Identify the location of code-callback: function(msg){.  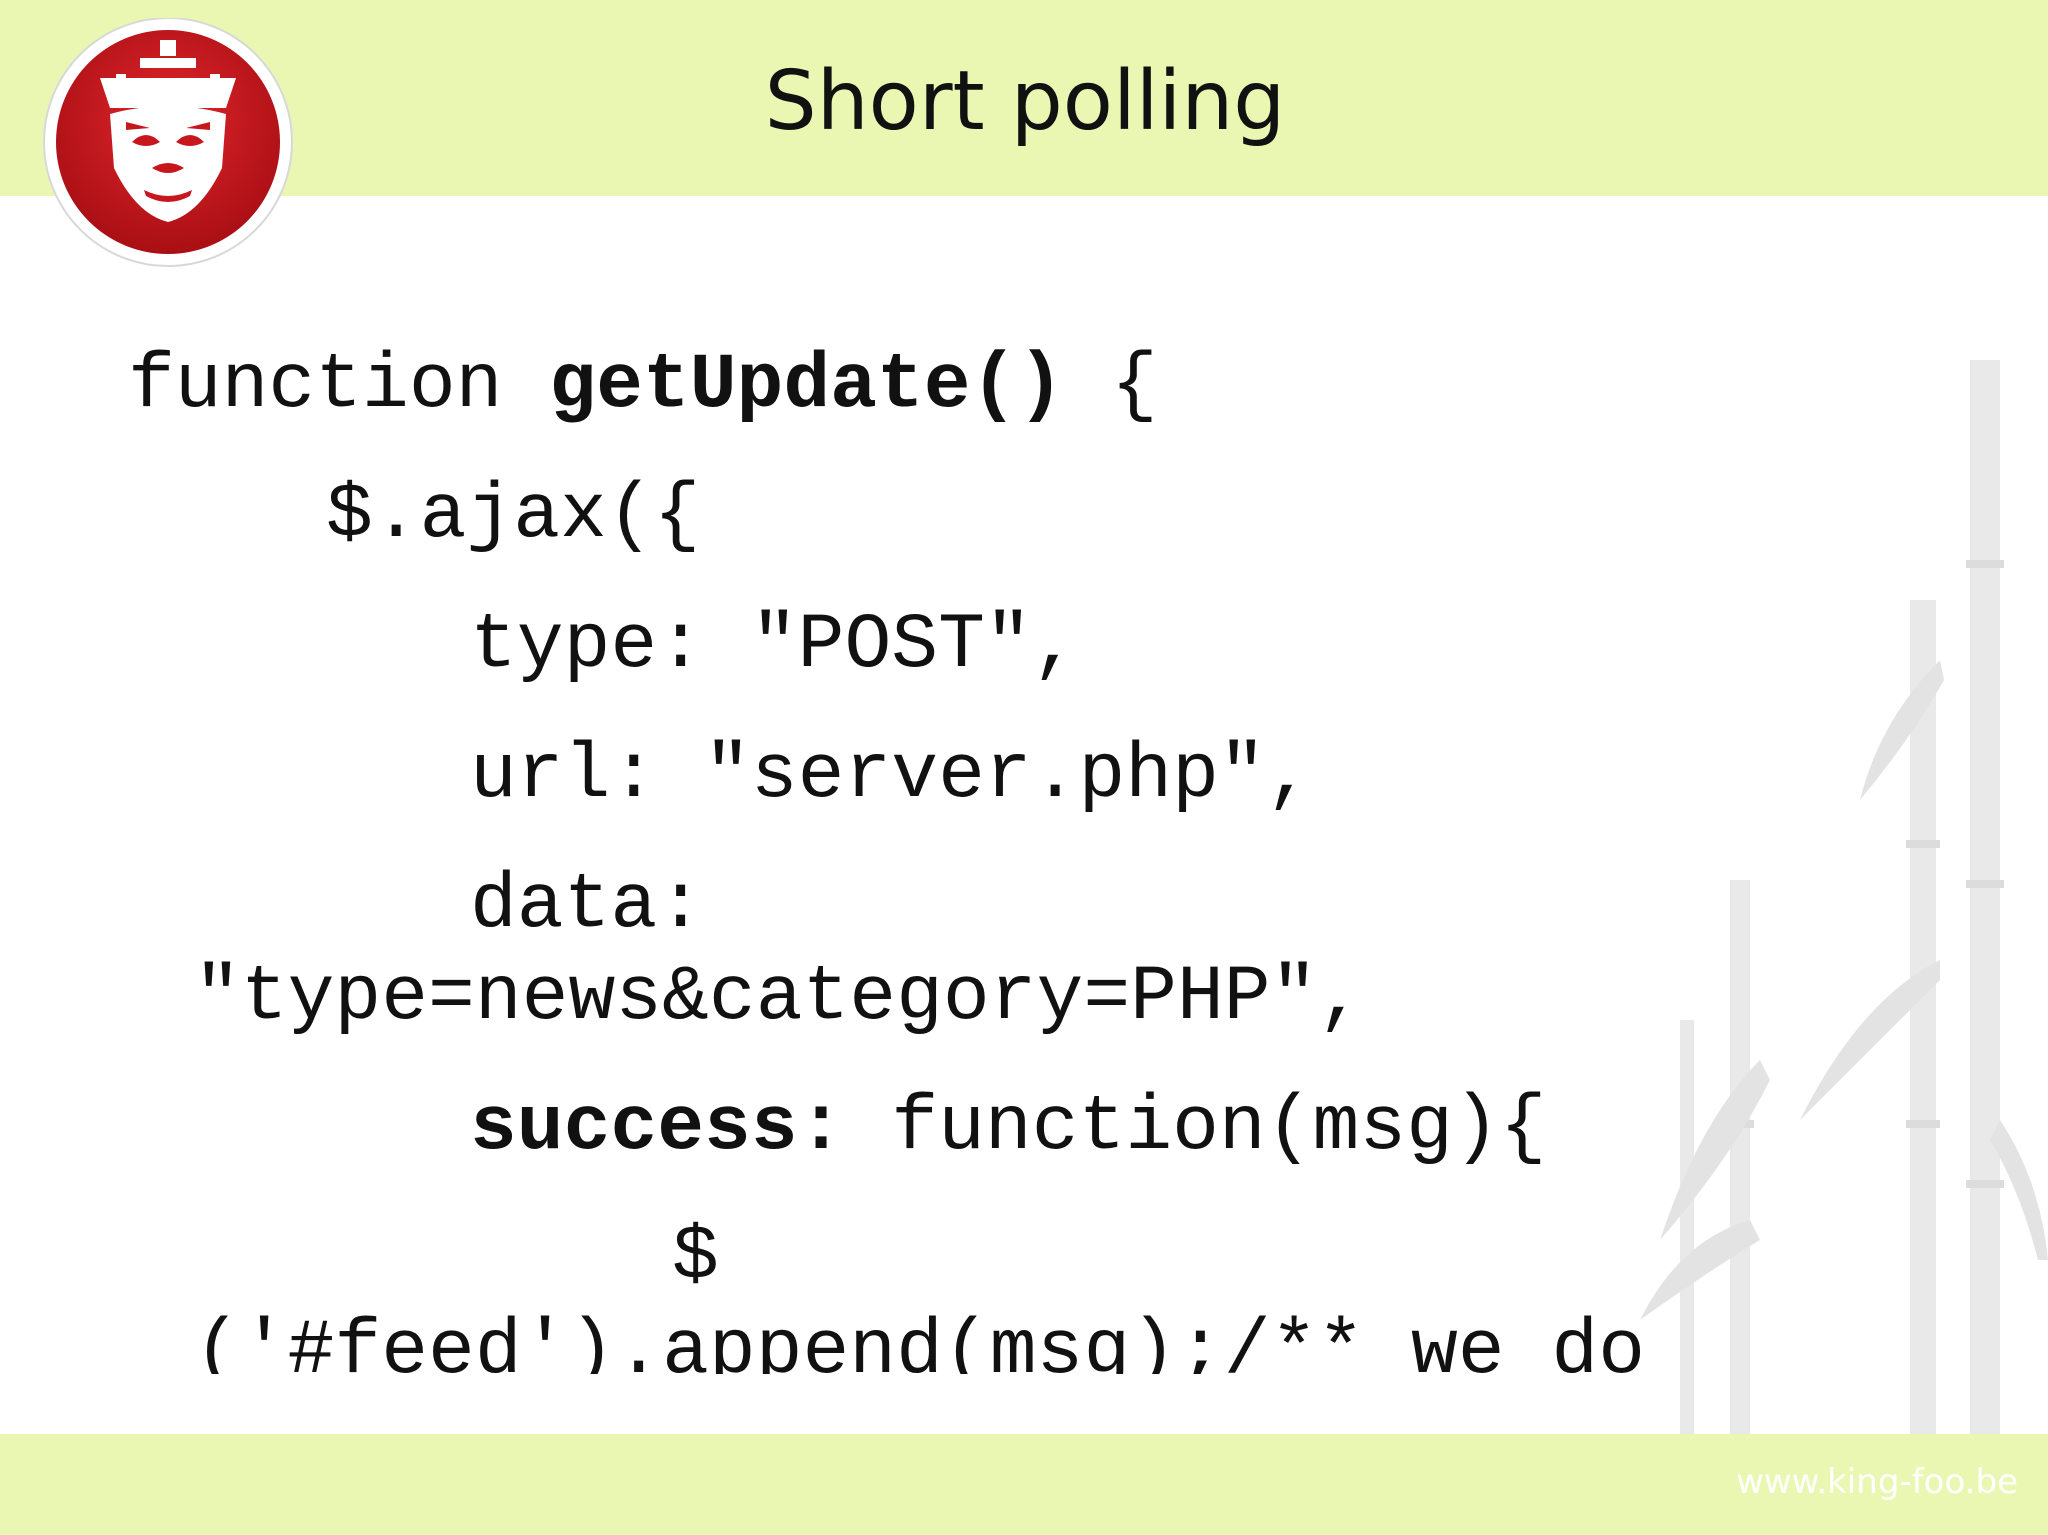
(1219, 1128).